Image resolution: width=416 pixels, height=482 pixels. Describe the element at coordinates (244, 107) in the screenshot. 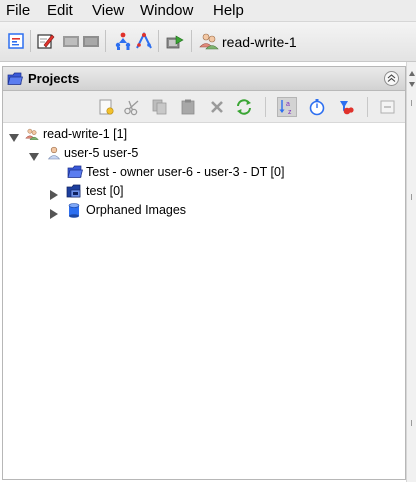

I see `refresh-icon` at that location.